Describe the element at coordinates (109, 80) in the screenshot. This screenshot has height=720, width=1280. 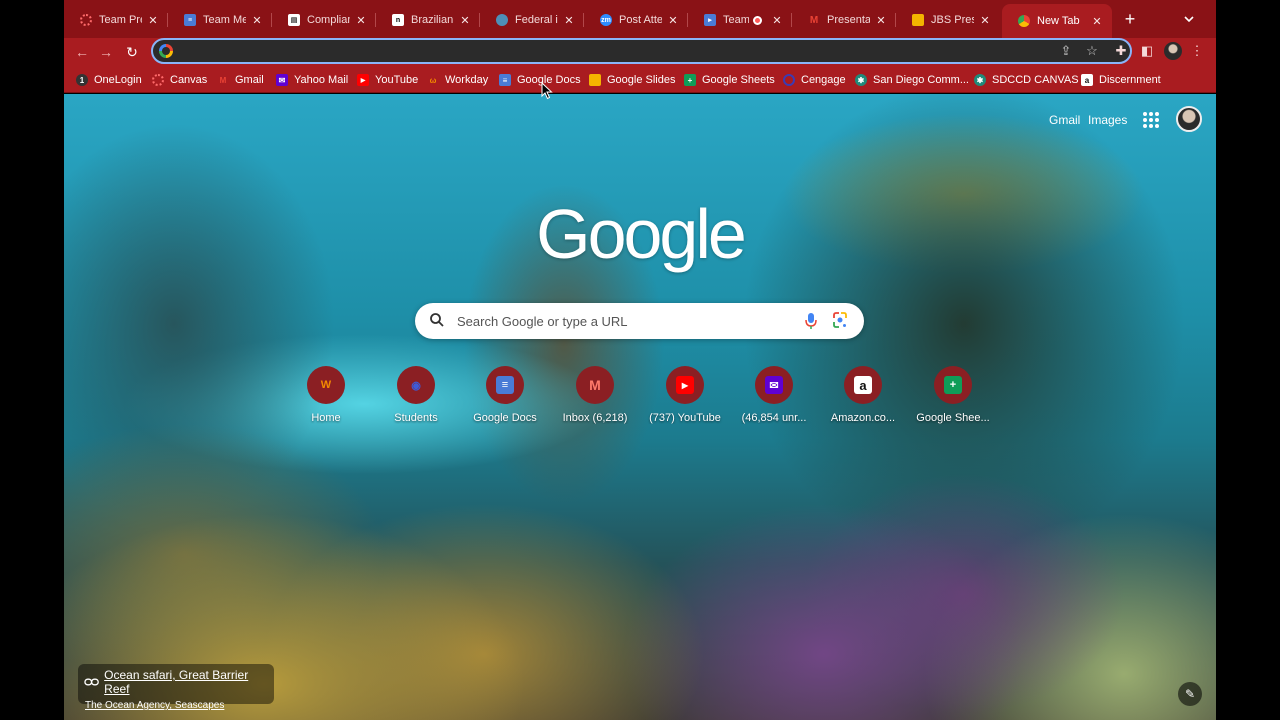
I see `bookmark-onelogin: 1 OneLogin` at that location.